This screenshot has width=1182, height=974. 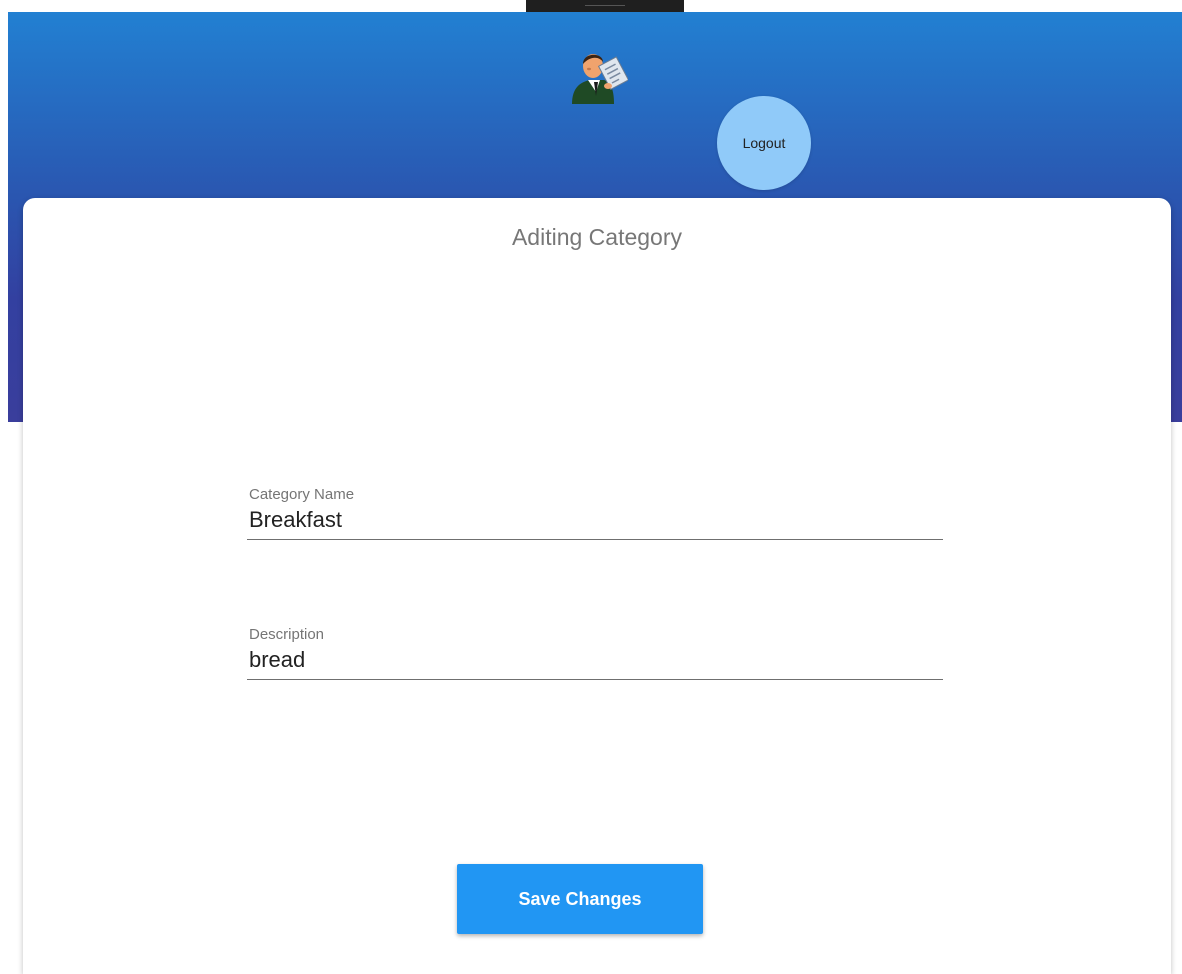 What do you see at coordinates (605, 6) in the screenshot?
I see `window-drag-handle` at bounding box center [605, 6].